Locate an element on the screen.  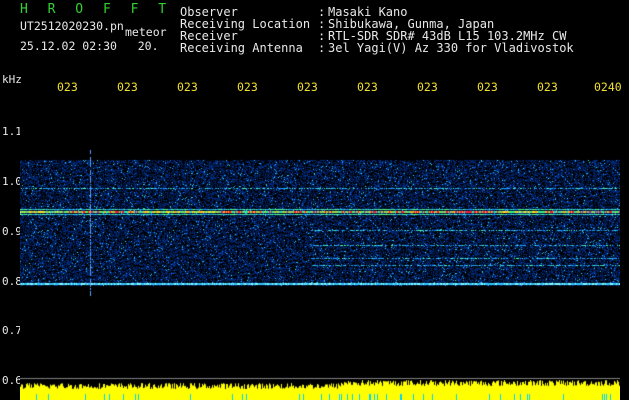
y-tick-label: 0.7 is located at coordinates (12, 330).